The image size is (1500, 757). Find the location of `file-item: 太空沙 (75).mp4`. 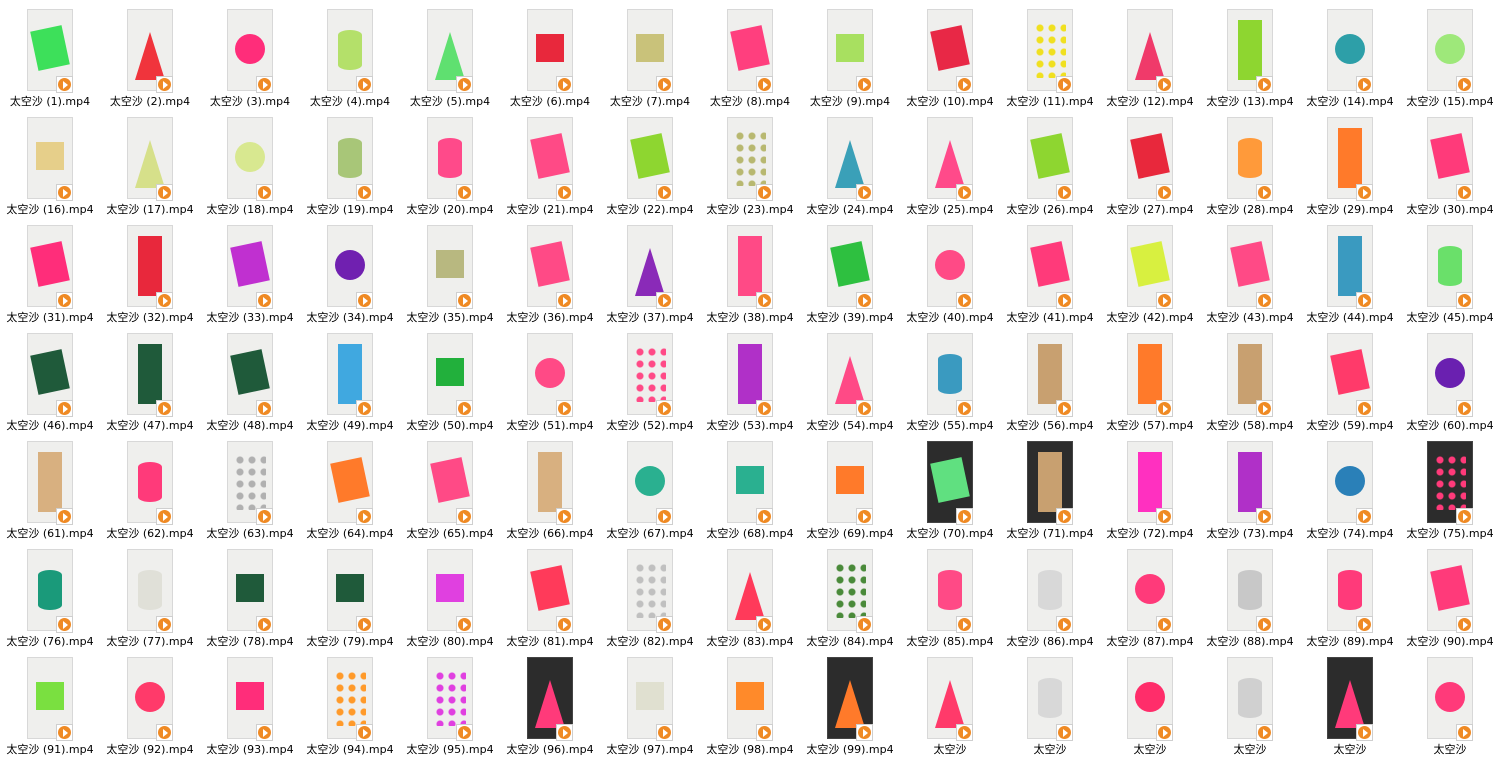

file-item: 太空沙 (75).mp4 is located at coordinates (1450, 486).